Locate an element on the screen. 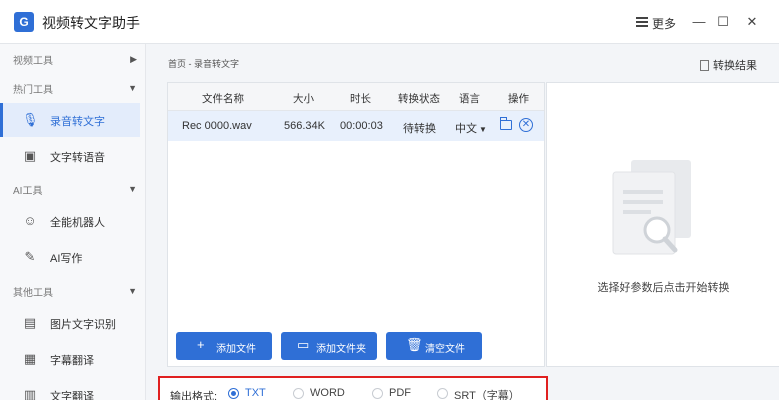  sidebar-item-label: 文字转语音 is located at coordinates (77, 158).